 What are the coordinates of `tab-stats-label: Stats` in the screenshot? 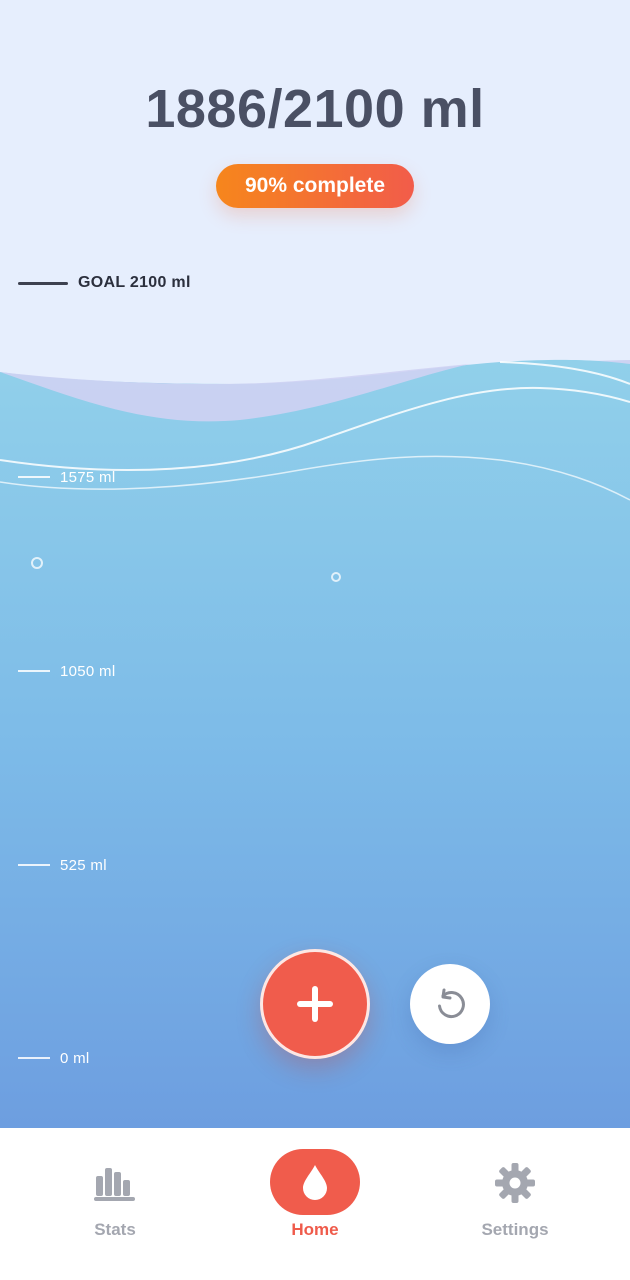 It's located at (115, 1229).